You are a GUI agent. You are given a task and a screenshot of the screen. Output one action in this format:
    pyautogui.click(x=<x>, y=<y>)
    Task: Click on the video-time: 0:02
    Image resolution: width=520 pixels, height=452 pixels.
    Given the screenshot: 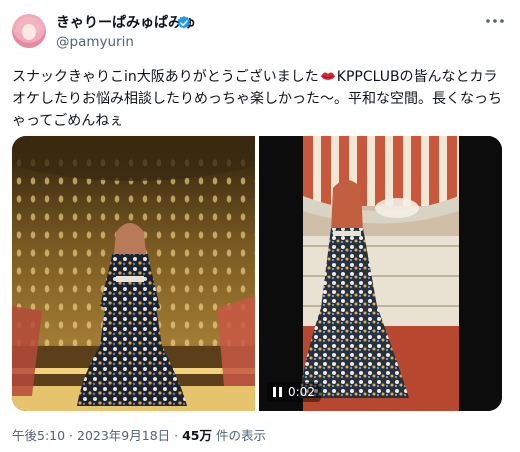 What is the action you would take?
    pyautogui.click(x=301, y=392)
    